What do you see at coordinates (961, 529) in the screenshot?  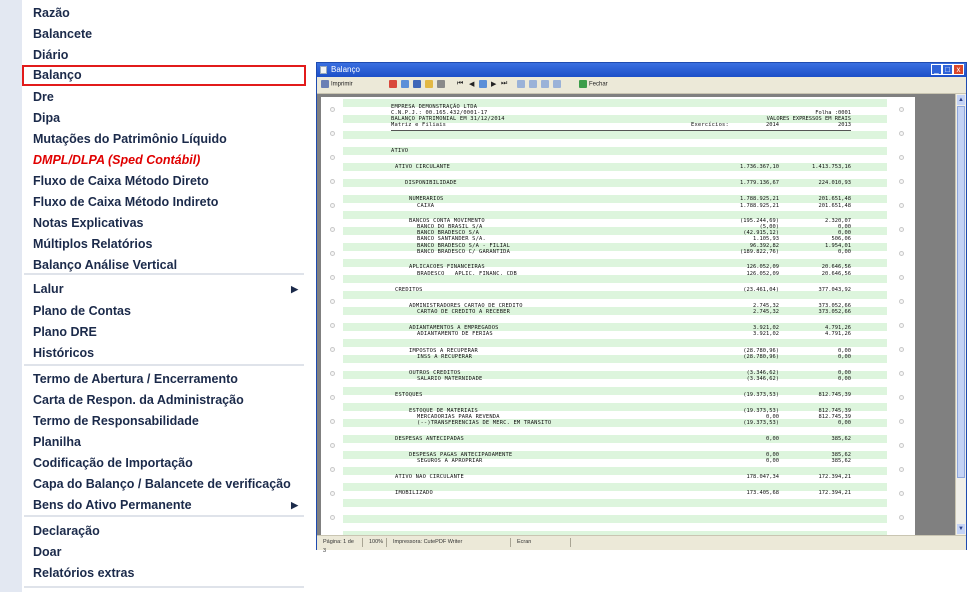 I see `scroll-down-icon: ▼` at bounding box center [961, 529].